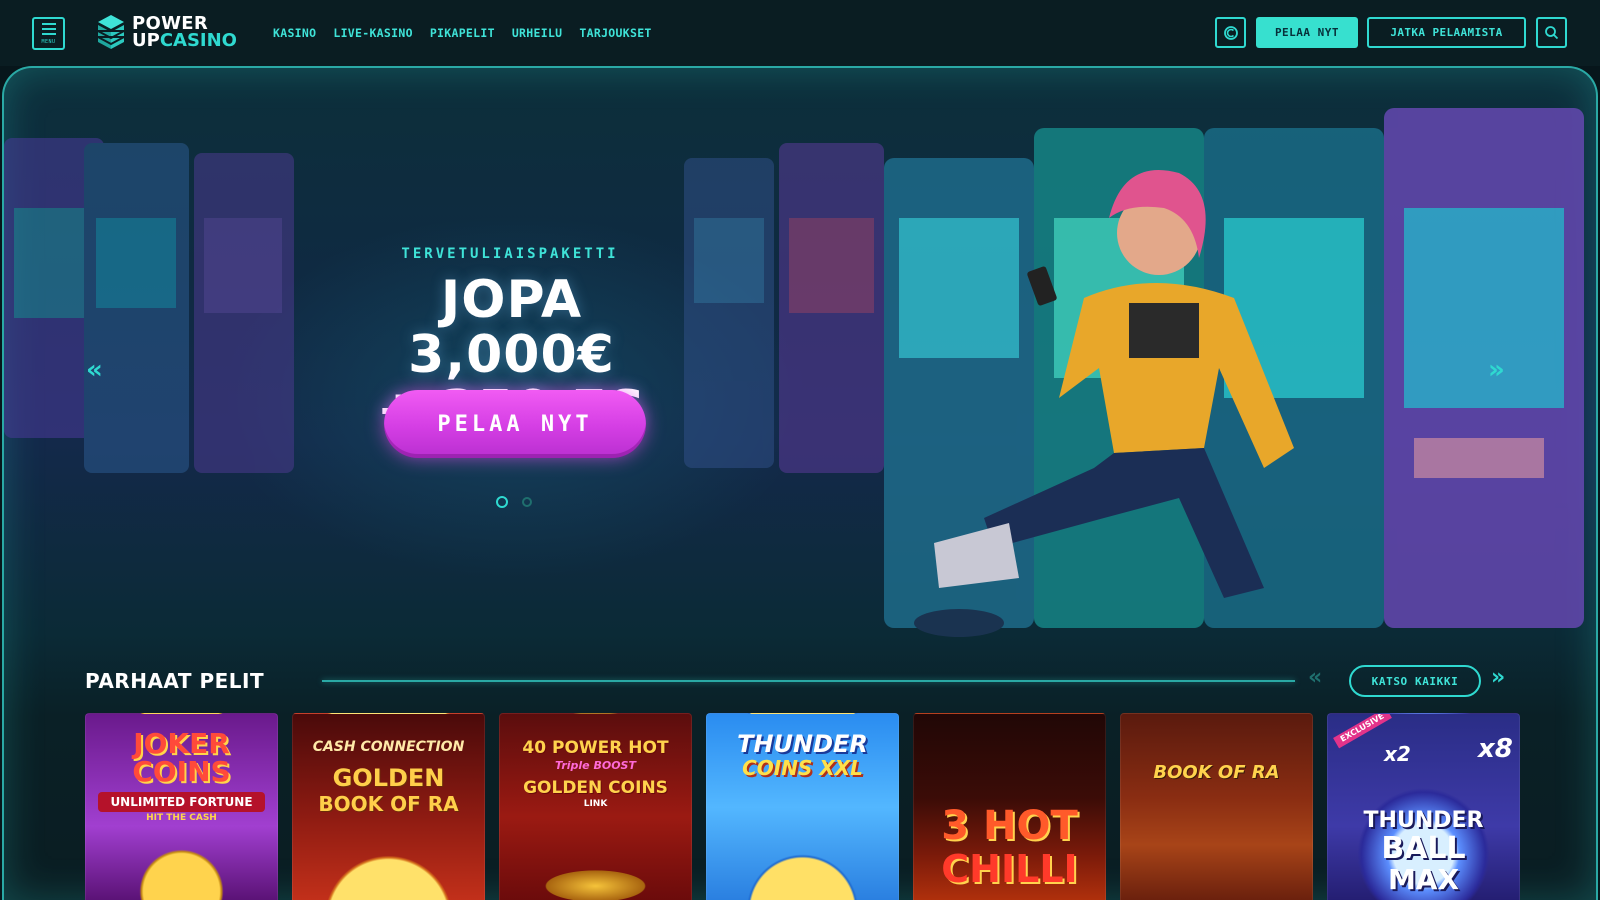  I want to click on nav-urheilu: URHEILU, so click(537, 33).